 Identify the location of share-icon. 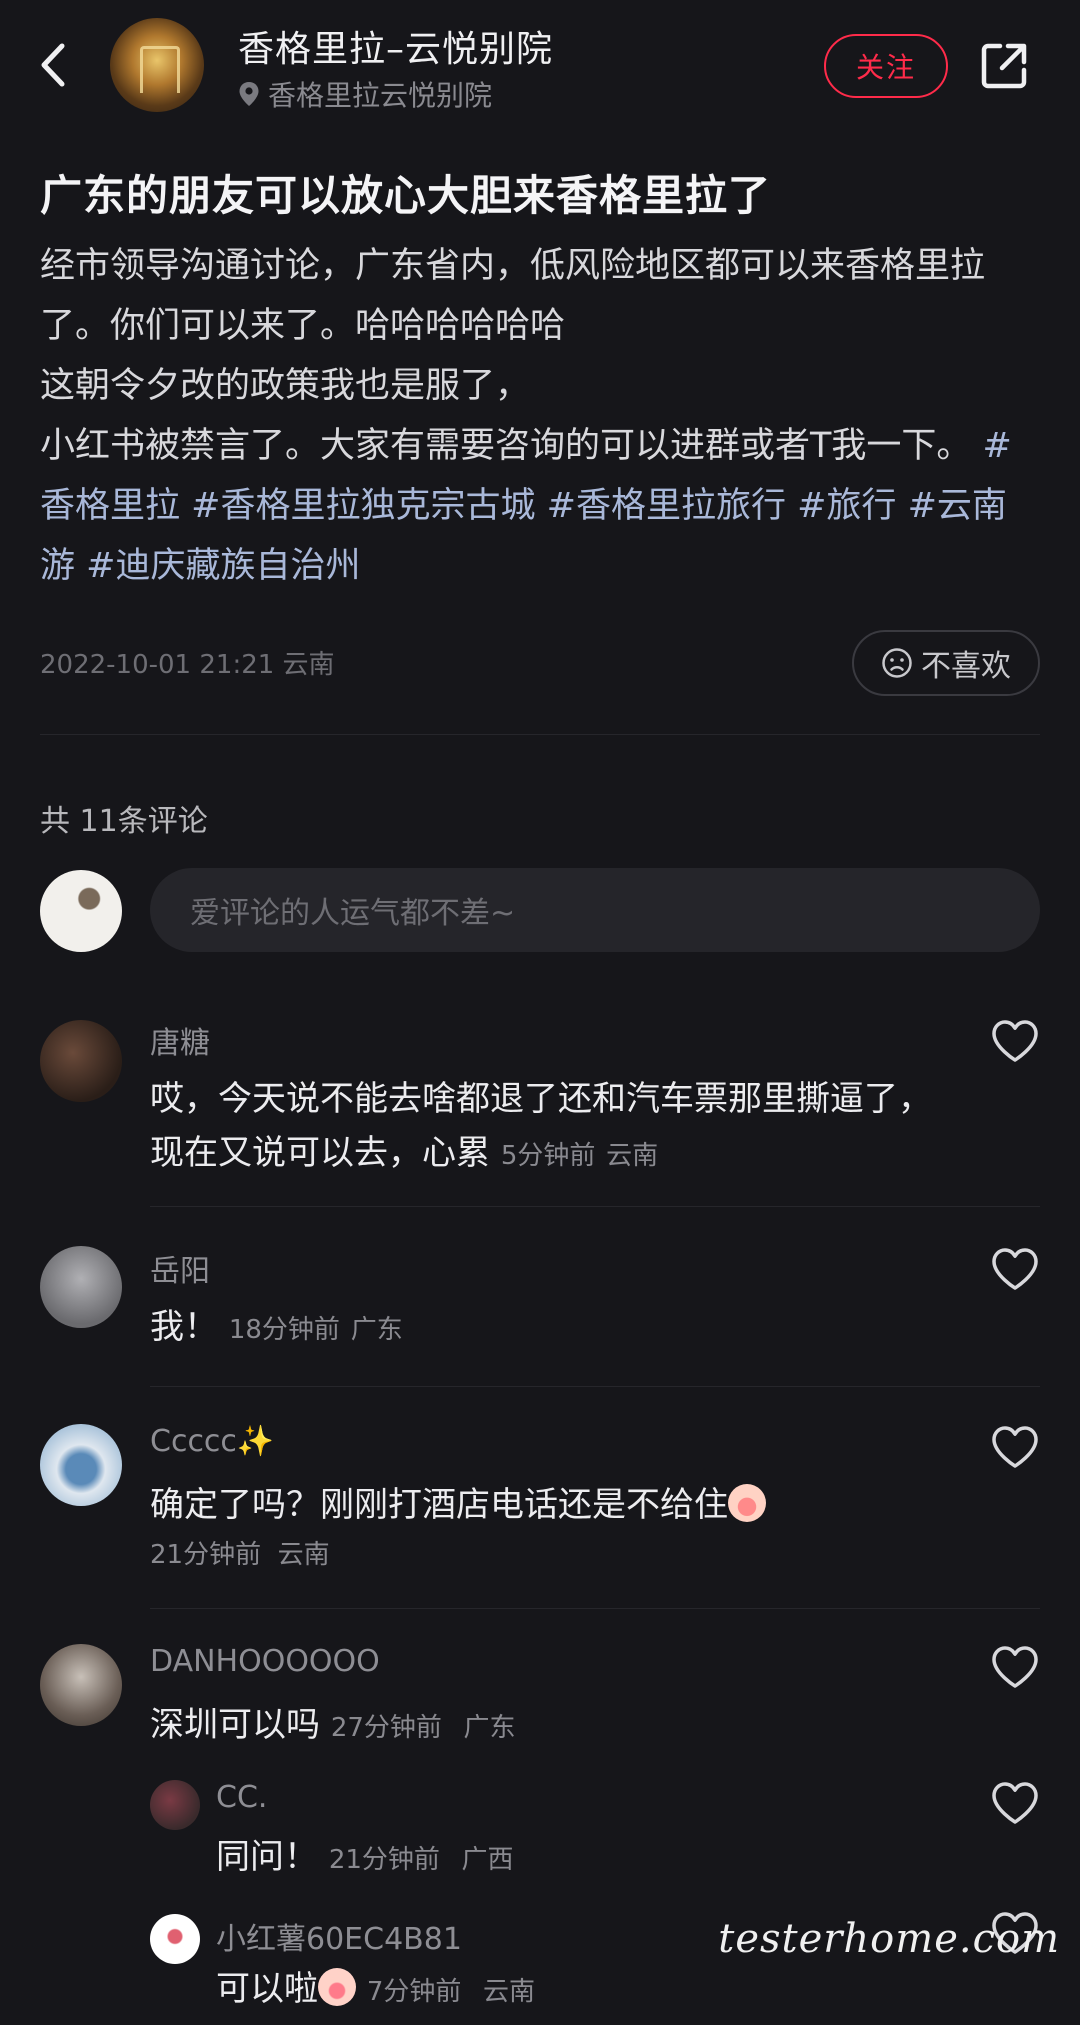
(1004, 66).